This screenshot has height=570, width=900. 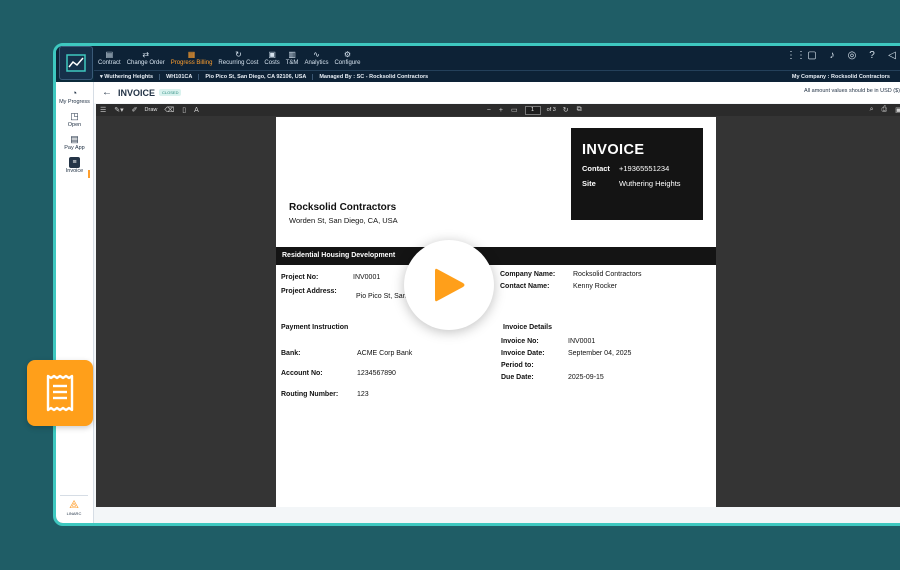 What do you see at coordinates (196, 110) in the screenshot?
I see `text-tool-icon: A` at bounding box center [196, 110].